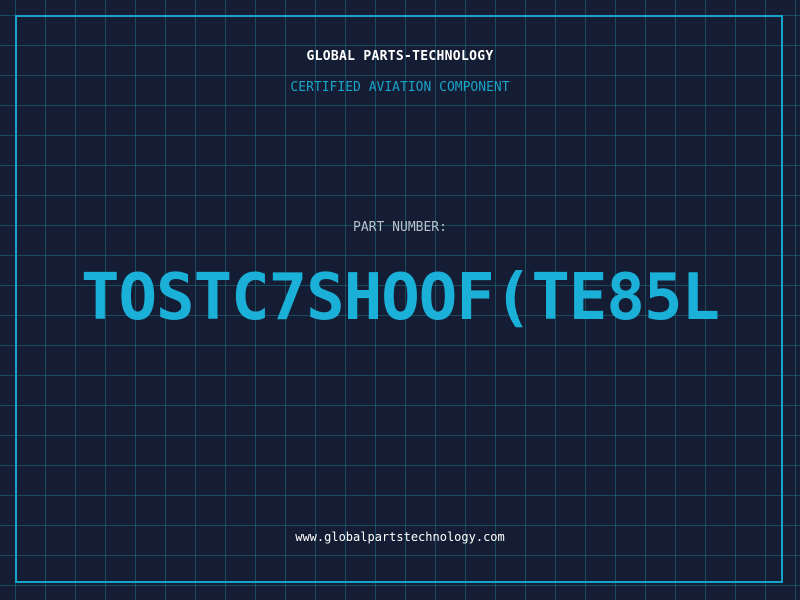 The width and height of the screenshot is (800, 600). What do you see at coordinates (400, 87) in the screenshot?
I see `certification-subtitle: CERTIFIED AVIATION COMPONENT` at bounding box center [400, 87].